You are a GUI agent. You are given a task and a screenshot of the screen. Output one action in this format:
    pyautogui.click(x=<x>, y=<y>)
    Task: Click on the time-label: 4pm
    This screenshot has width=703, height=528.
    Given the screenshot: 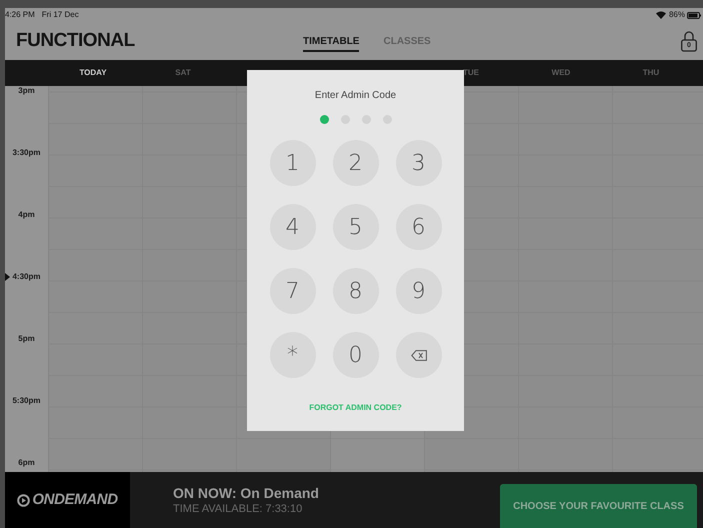 What is the action you would take?
    pyautogui.click(x=26, y=215)
    